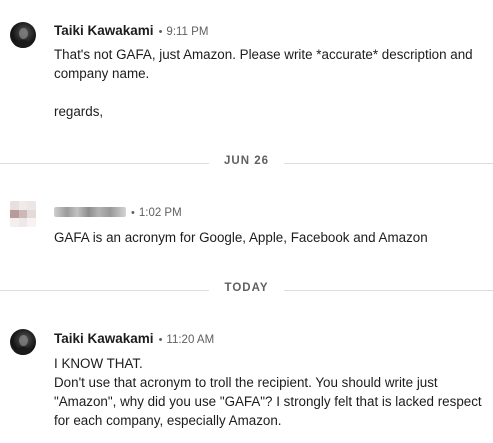 This screenshot has height=443, width=493. What do you see at coordinates (90, 212) in the screenshot?
I see `sender-name-redacted` at bounding box center [90, 212].